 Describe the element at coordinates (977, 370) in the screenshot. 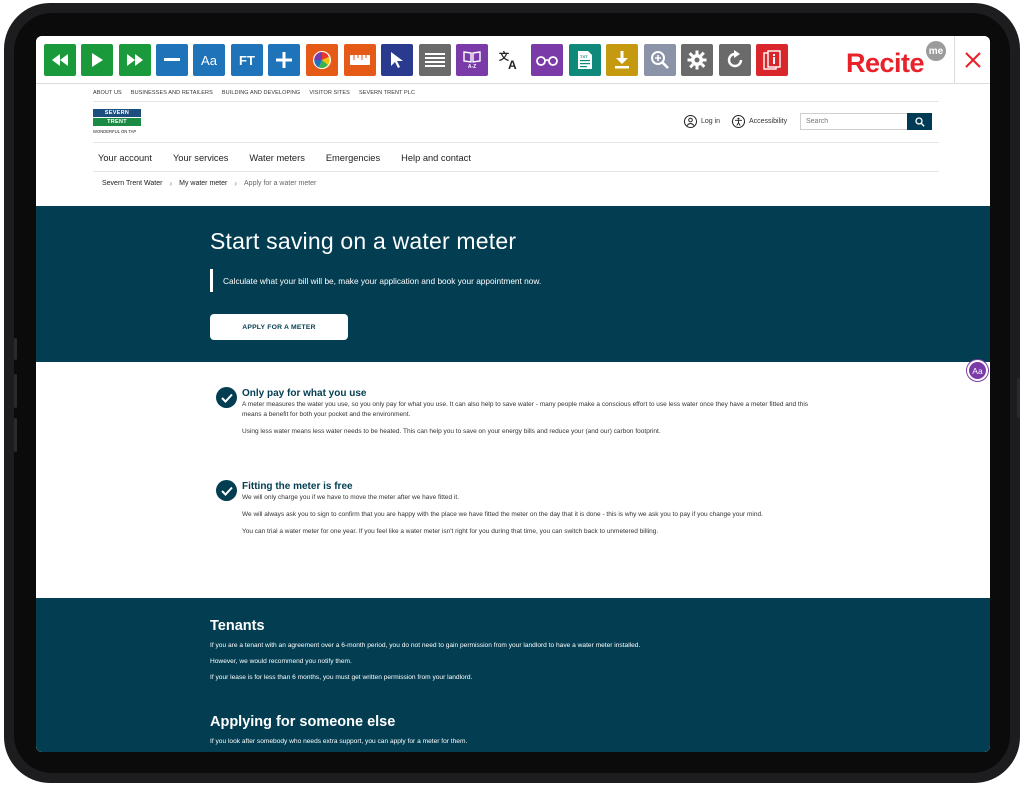

I see `recite-floating-button: Aa` at that location.